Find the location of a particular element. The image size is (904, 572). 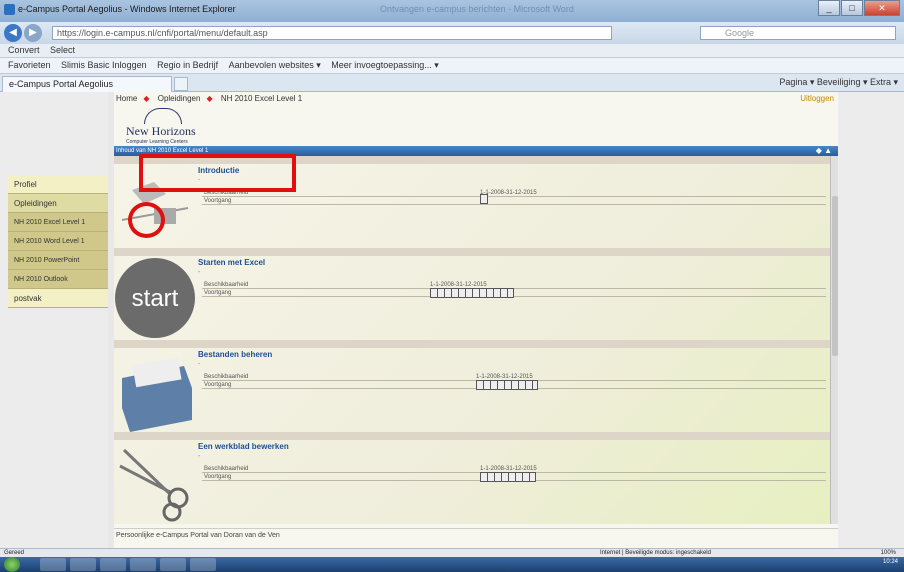

page-tools-menu: Pagina ▾ Beveiliging ▾ Extra ▾ is located at coordinates (838, 82).